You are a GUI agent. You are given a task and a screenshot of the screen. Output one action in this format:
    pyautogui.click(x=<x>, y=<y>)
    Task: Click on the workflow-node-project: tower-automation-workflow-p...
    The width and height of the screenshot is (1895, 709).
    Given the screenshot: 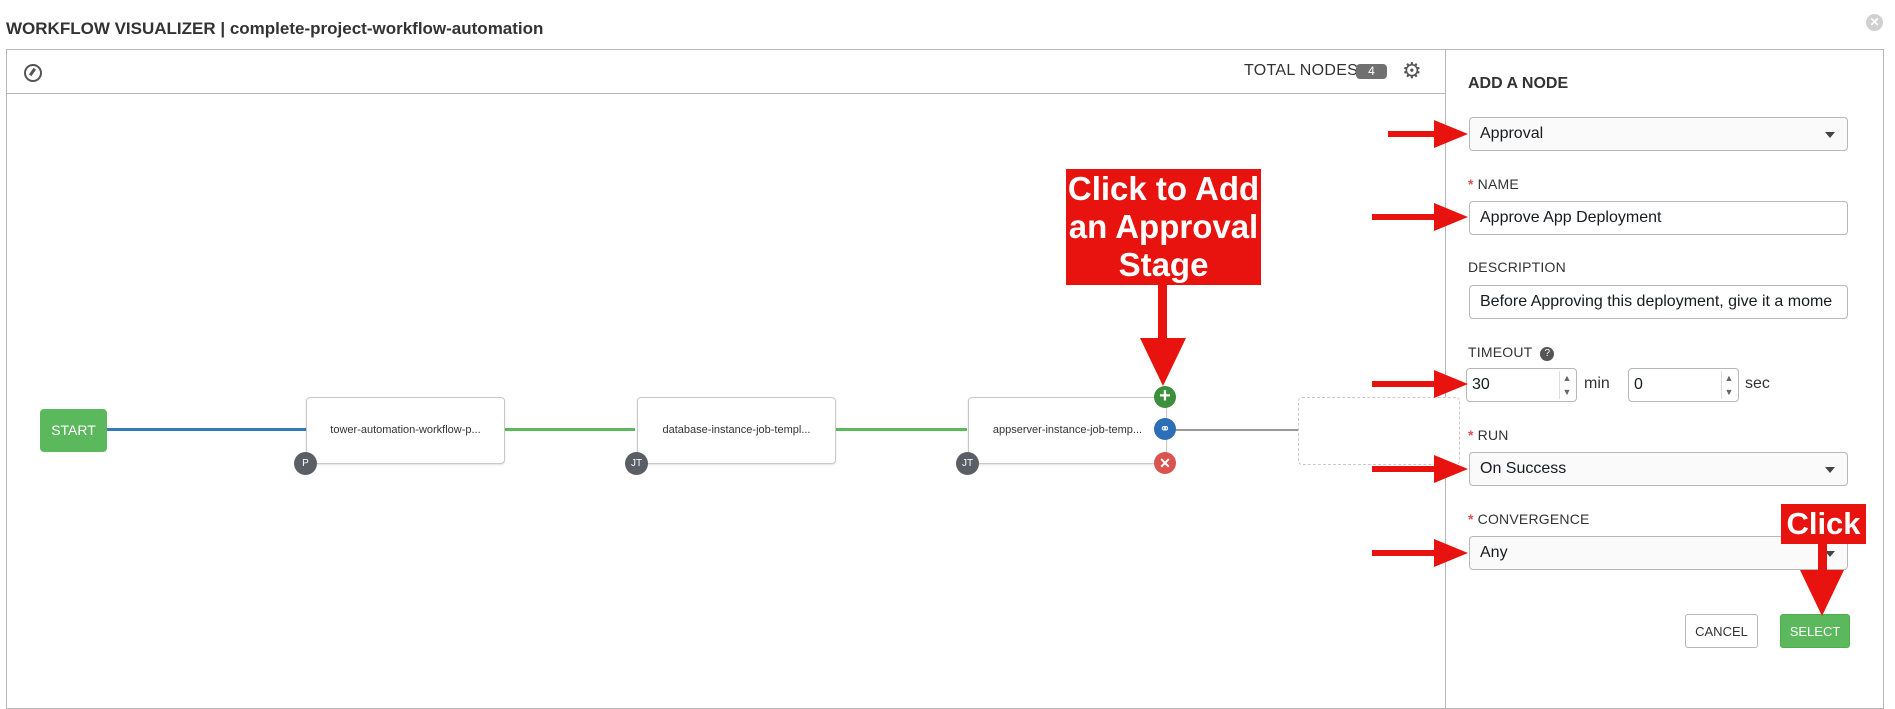 What is the action you would take?
    pyautogui.click(x=405, y=430)
    